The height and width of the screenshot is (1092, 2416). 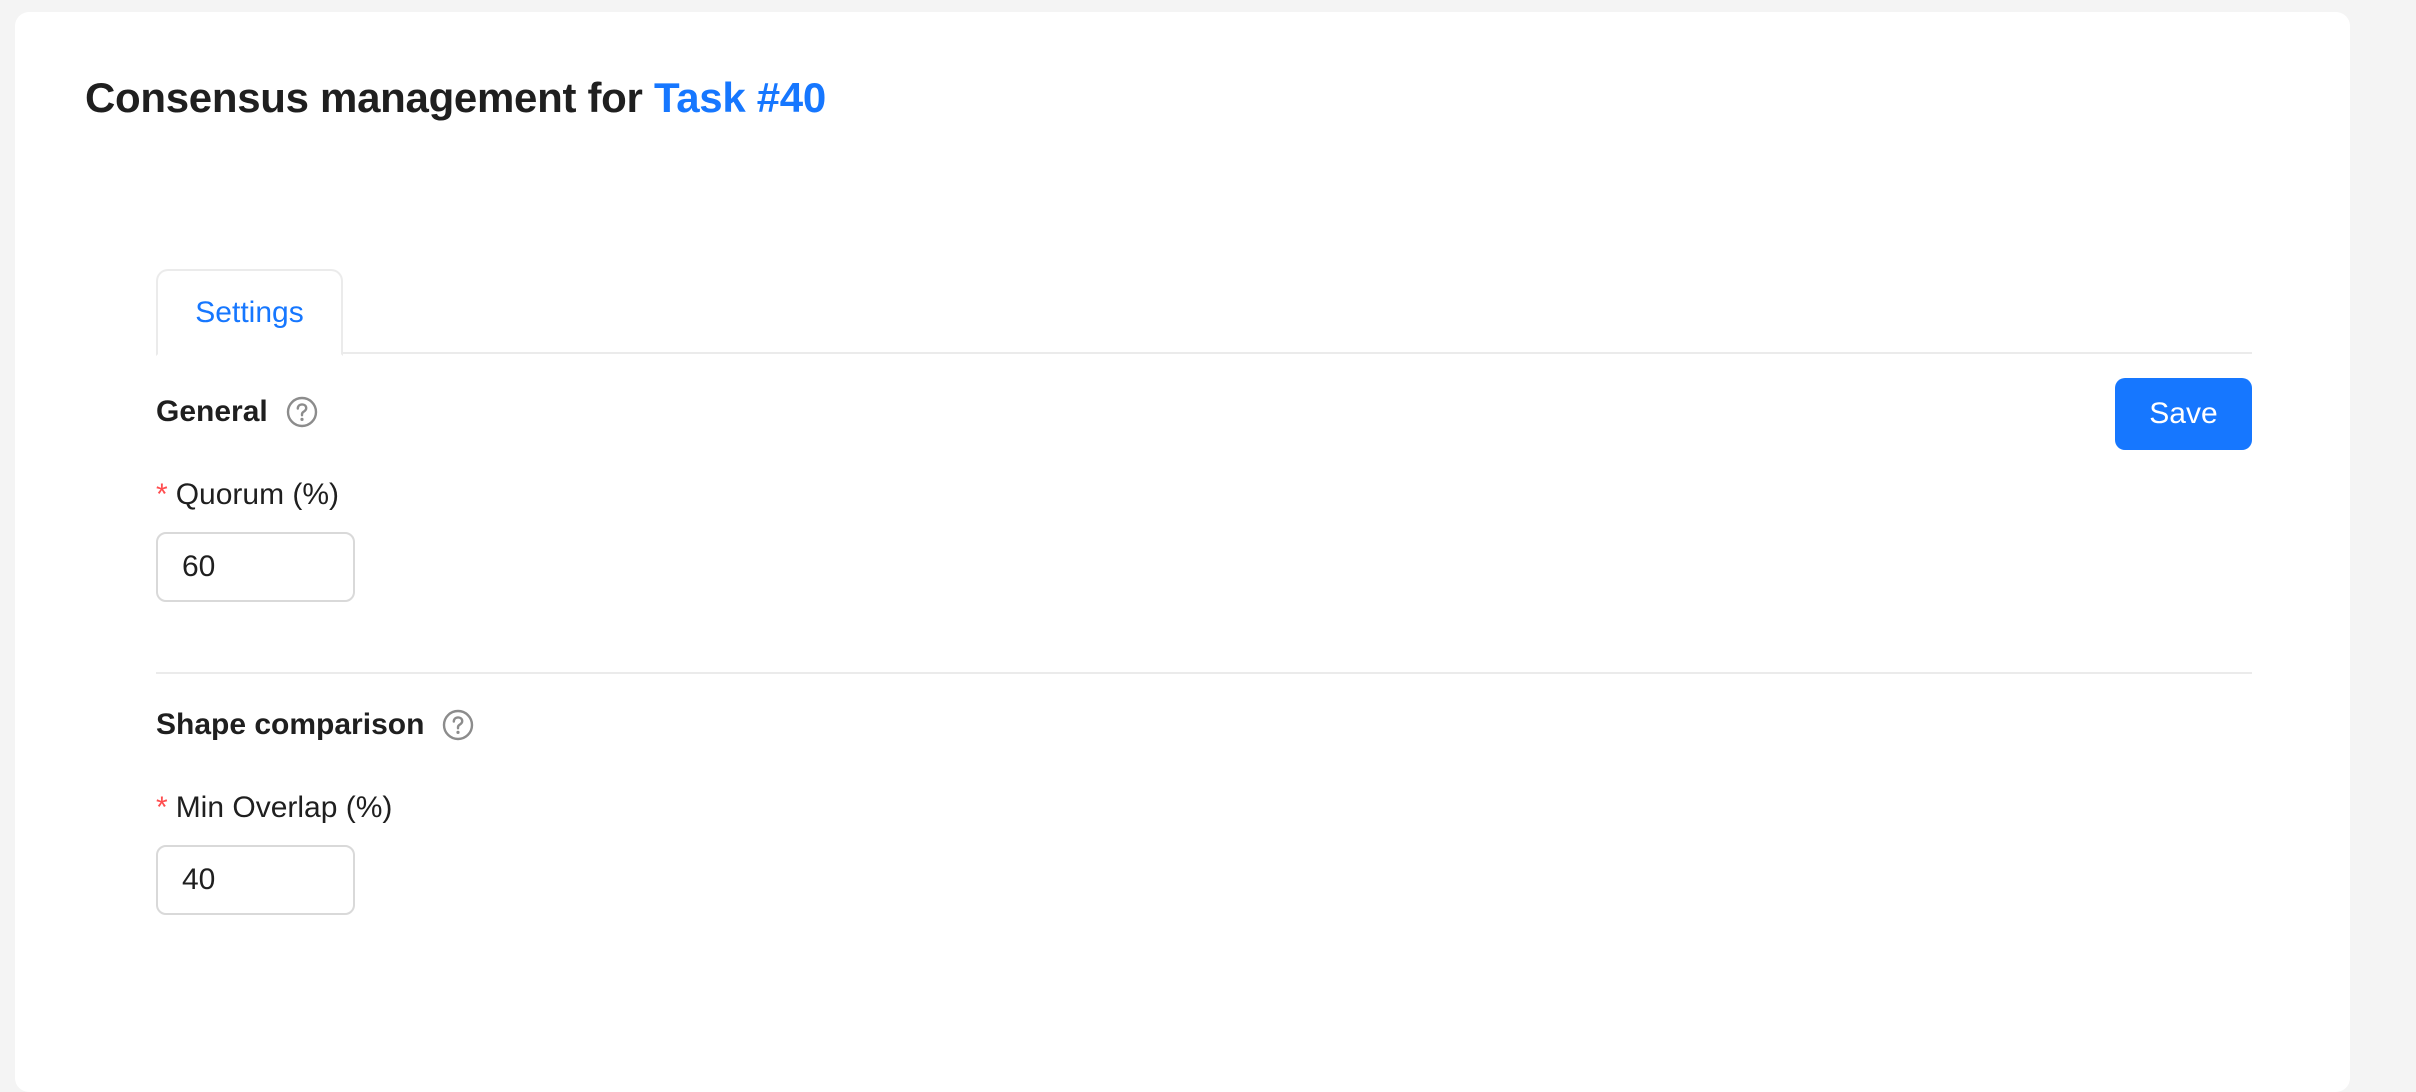 I want to click on min-overlap-input, so click(x=255, y=880).